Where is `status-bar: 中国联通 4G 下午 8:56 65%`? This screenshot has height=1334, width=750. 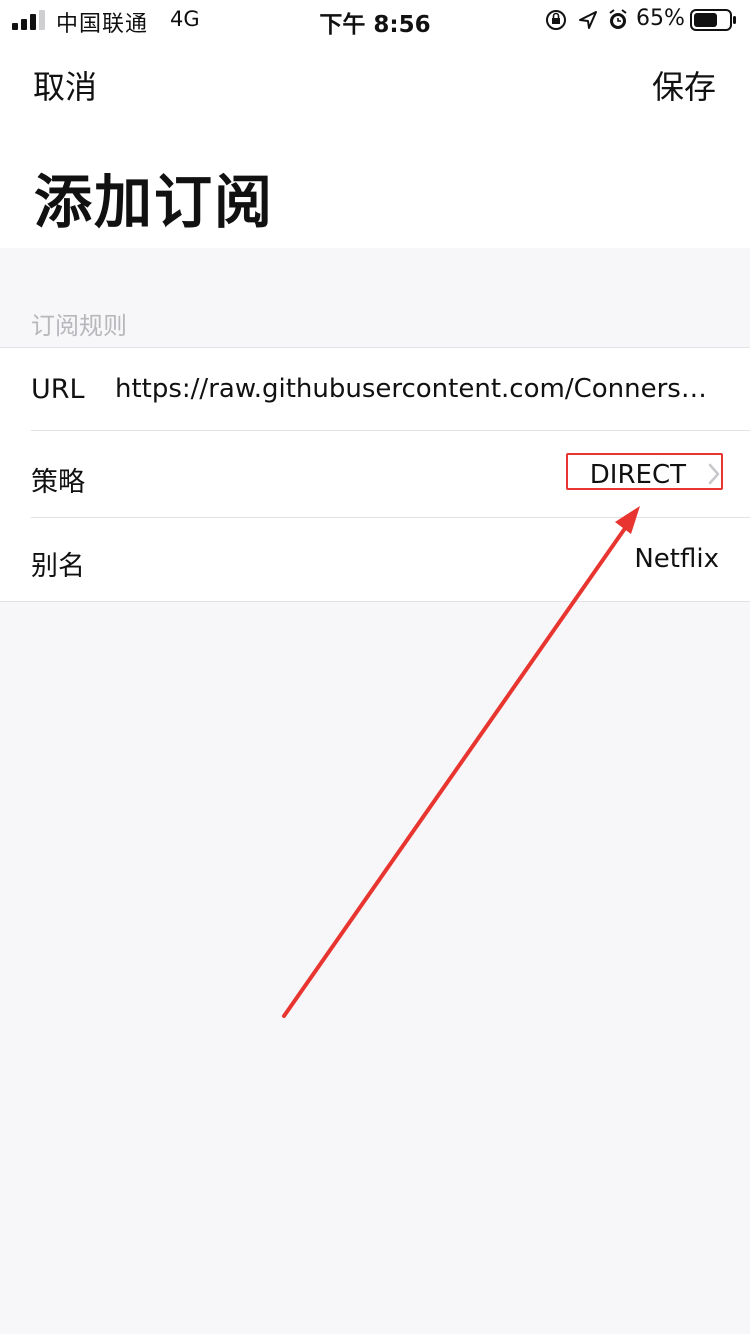
status-bar: 中国联通 4G 下午 8:56 65% is located at coordinates (375, 20).